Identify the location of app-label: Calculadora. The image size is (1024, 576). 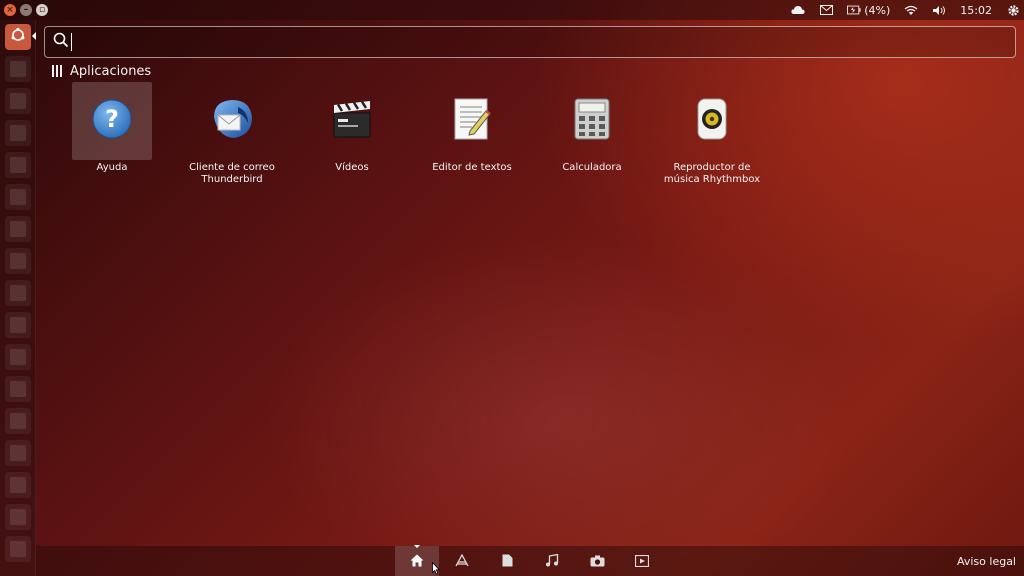
(592, 167).